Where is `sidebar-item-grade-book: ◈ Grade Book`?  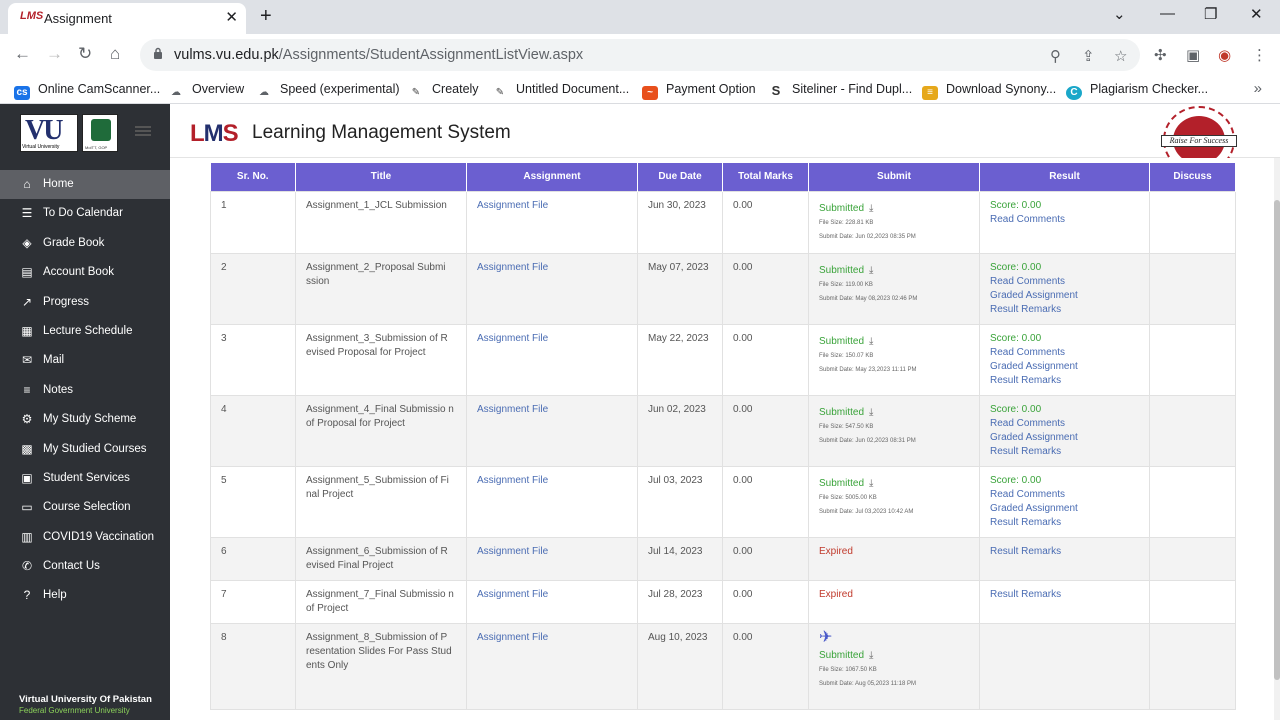 sidebar-item-grade-book: ◈ Grade Book is located at coordinates (85, 243).